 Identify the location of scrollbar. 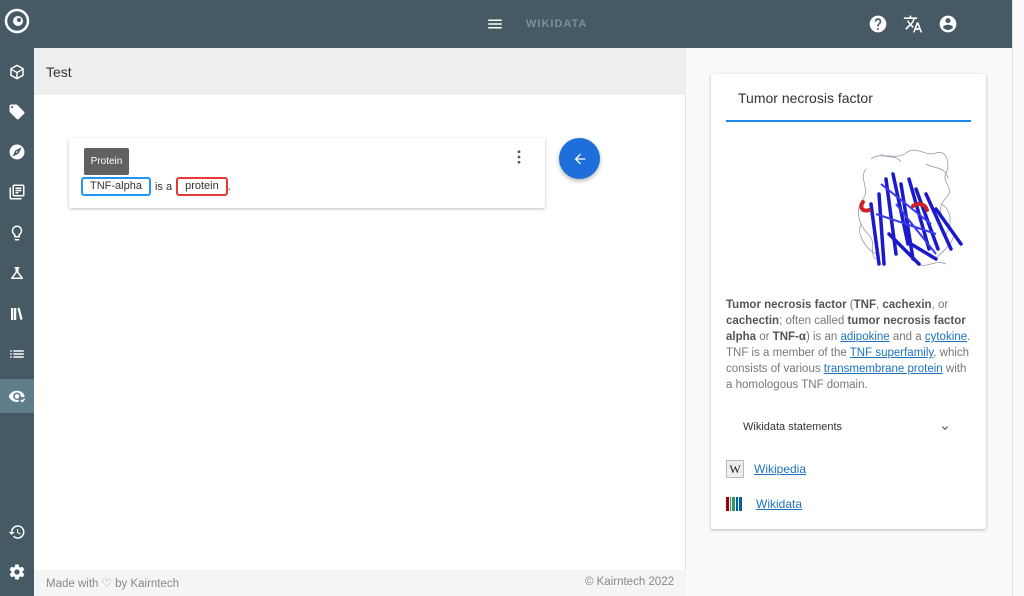
(1018, 298).